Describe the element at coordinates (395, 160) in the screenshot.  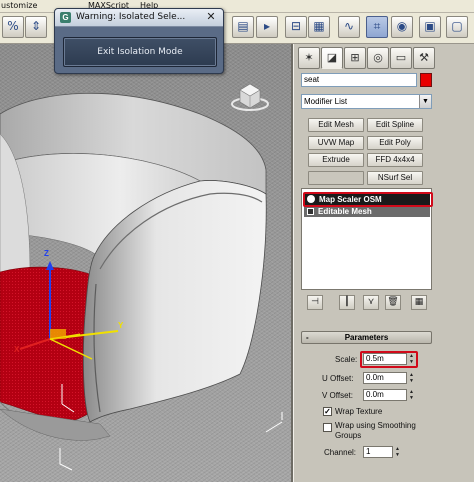
I see `ffd-4x4x4-button: FFD 4x4x4` at that location.